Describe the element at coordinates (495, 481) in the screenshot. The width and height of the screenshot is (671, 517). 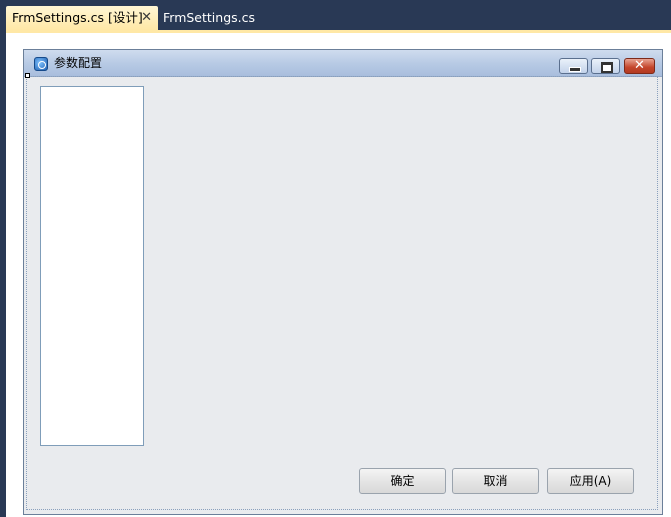
I see `cancel-button: 取消` at that location.